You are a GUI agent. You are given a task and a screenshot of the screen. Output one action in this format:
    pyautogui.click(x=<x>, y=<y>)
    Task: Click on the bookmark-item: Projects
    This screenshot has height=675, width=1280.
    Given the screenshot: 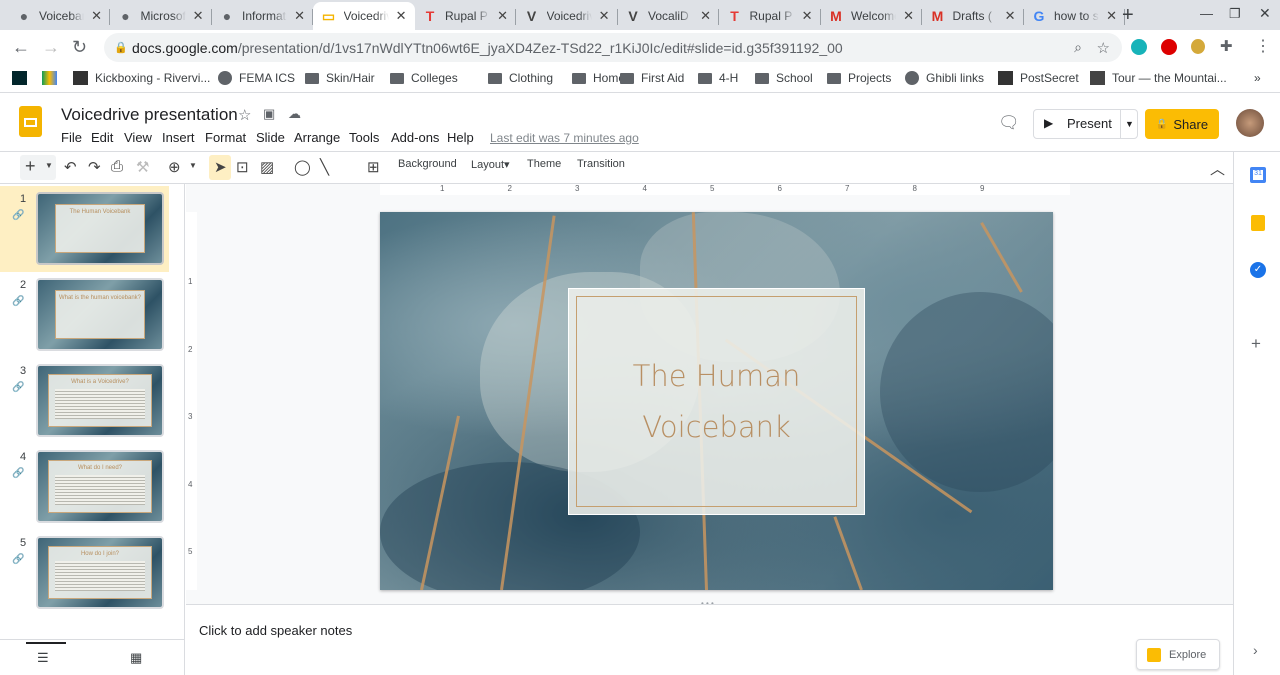 What is the action you would take?
    pyautogui.click(x=859, y=78)
    